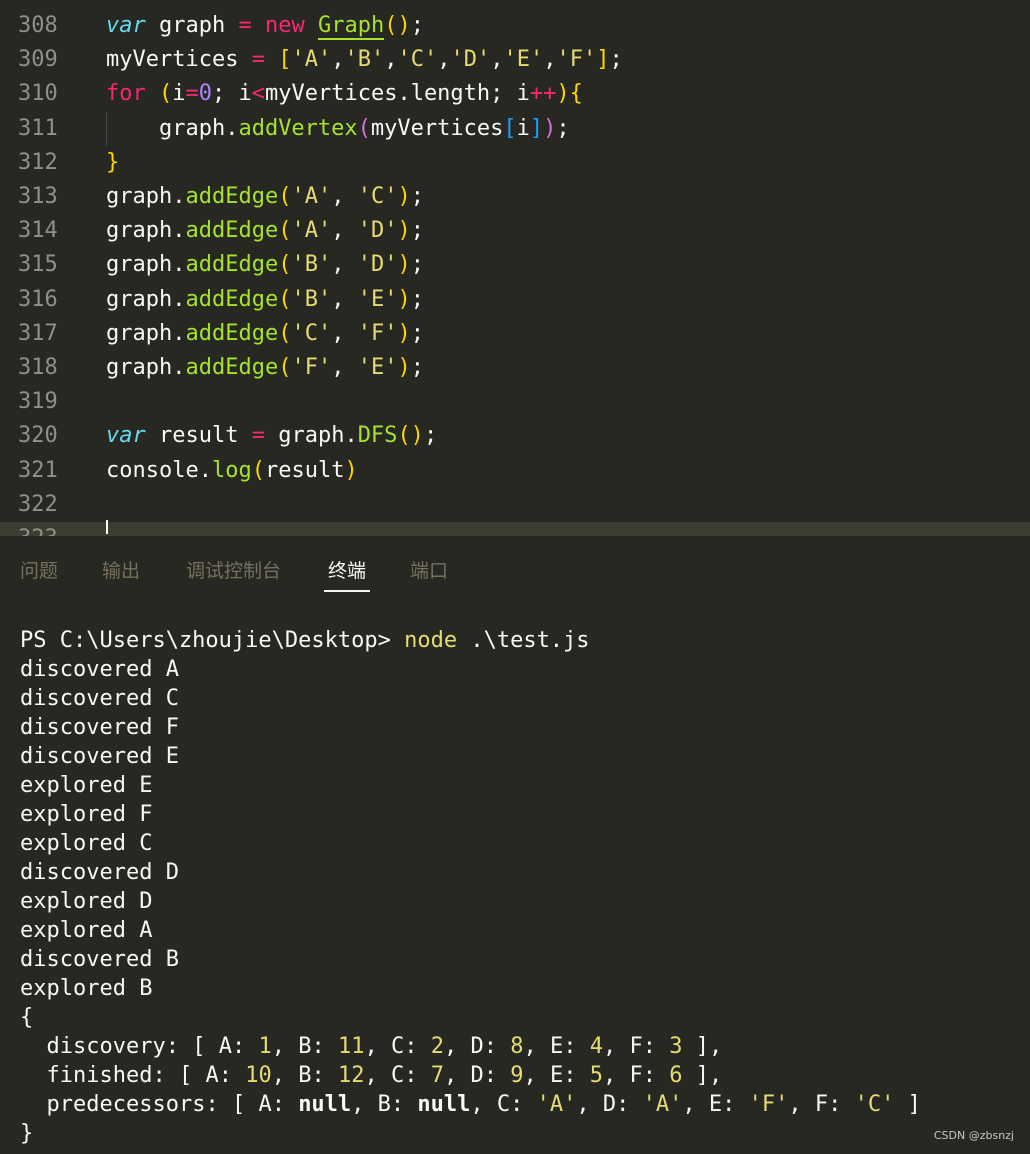  Describe the element at coordinates (39, 569) in the screenshot. I see `tab-problems: 问题` at that location.